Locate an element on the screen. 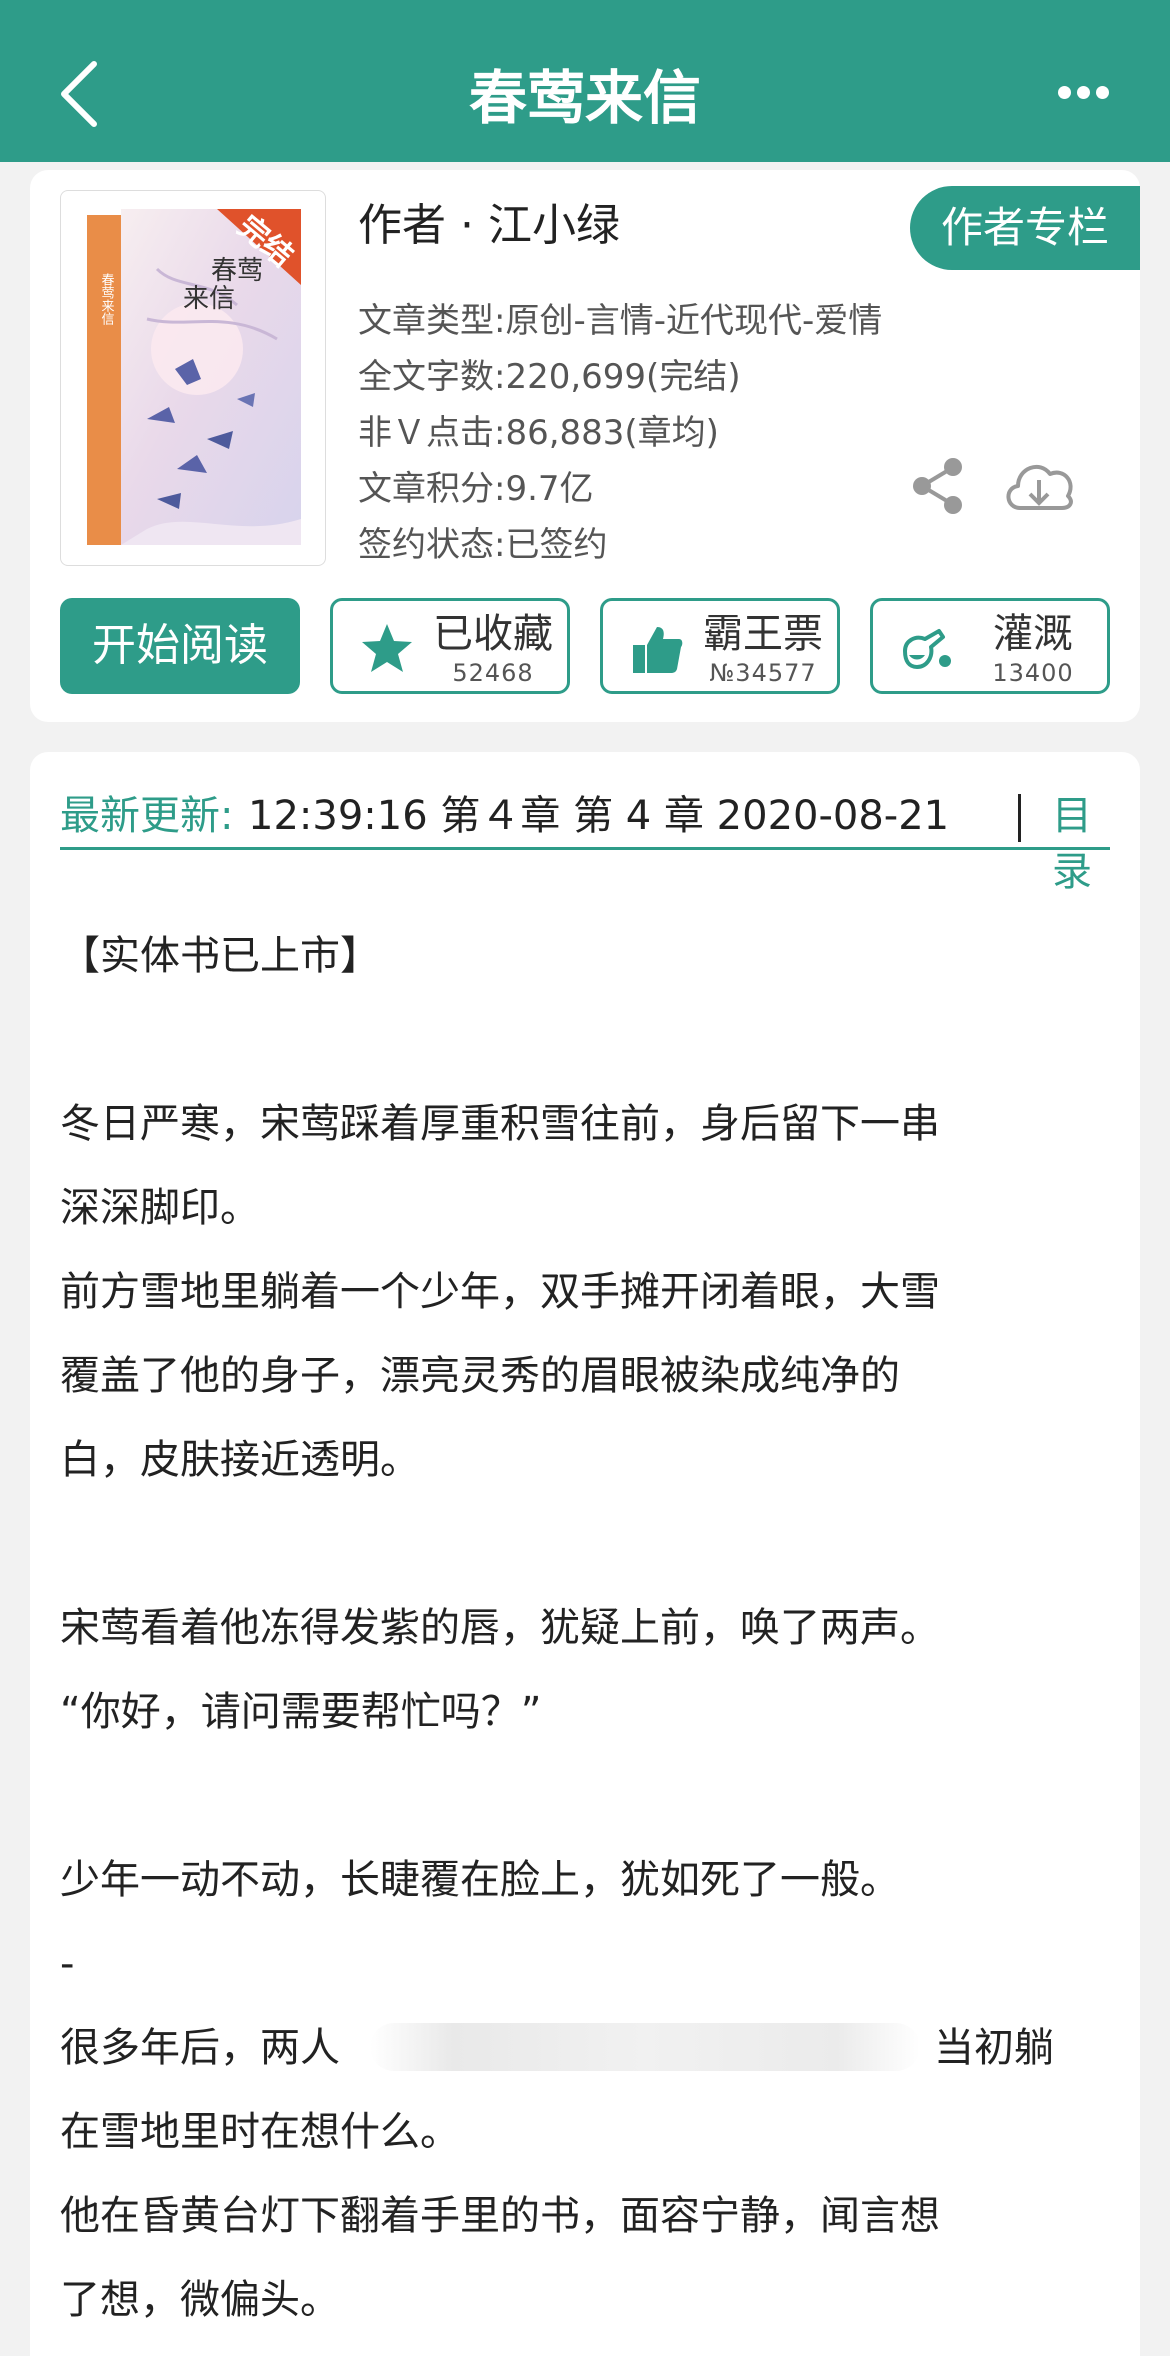 The width and height of the screenshot is (1170, 2356). synopsis-line: 覆盖了他的身子，漂亮灵秀的眉眼被染成纯净的 is located at coordinates (480, 1376).